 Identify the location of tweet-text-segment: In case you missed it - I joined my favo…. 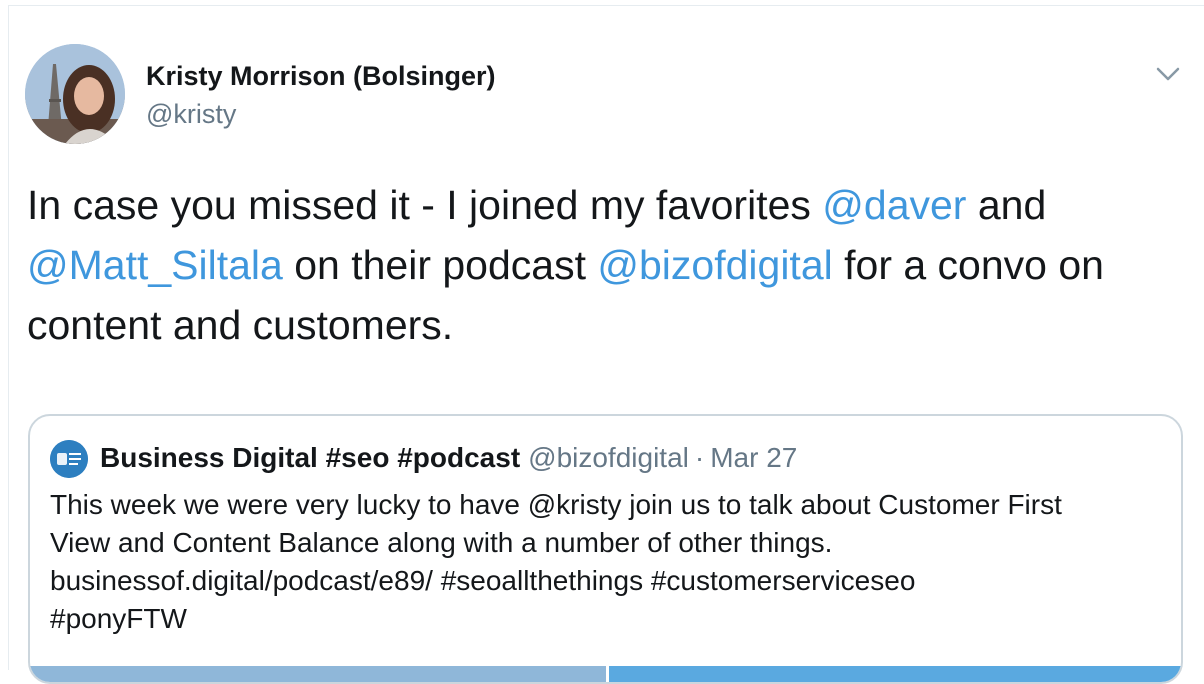
(425, 205).